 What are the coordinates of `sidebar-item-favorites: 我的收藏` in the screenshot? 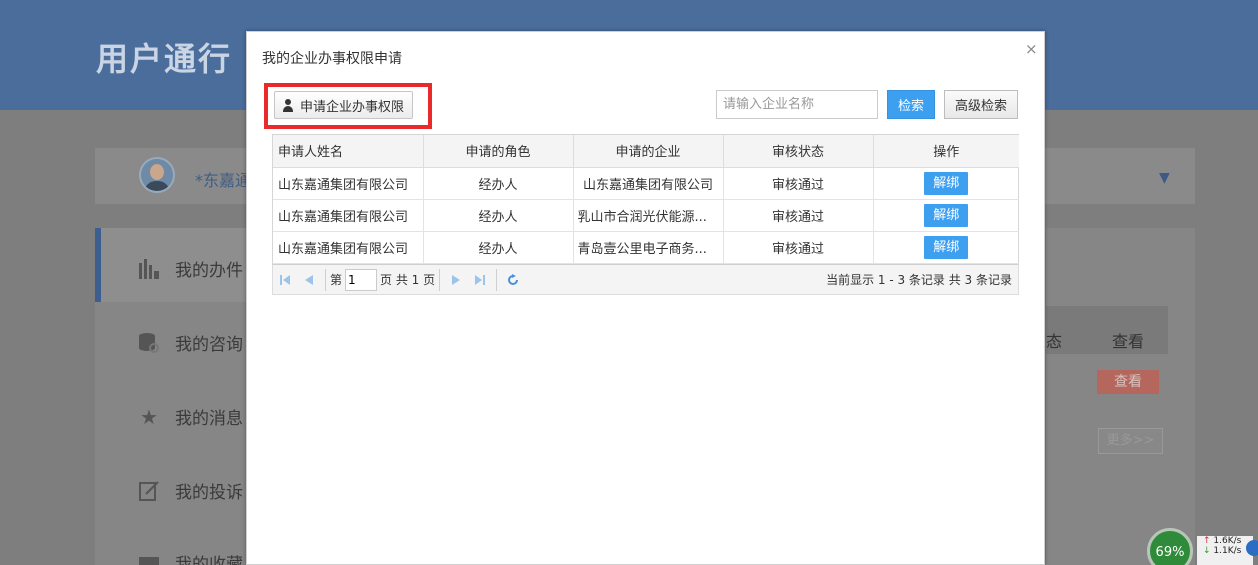 It's located at (190, 557).